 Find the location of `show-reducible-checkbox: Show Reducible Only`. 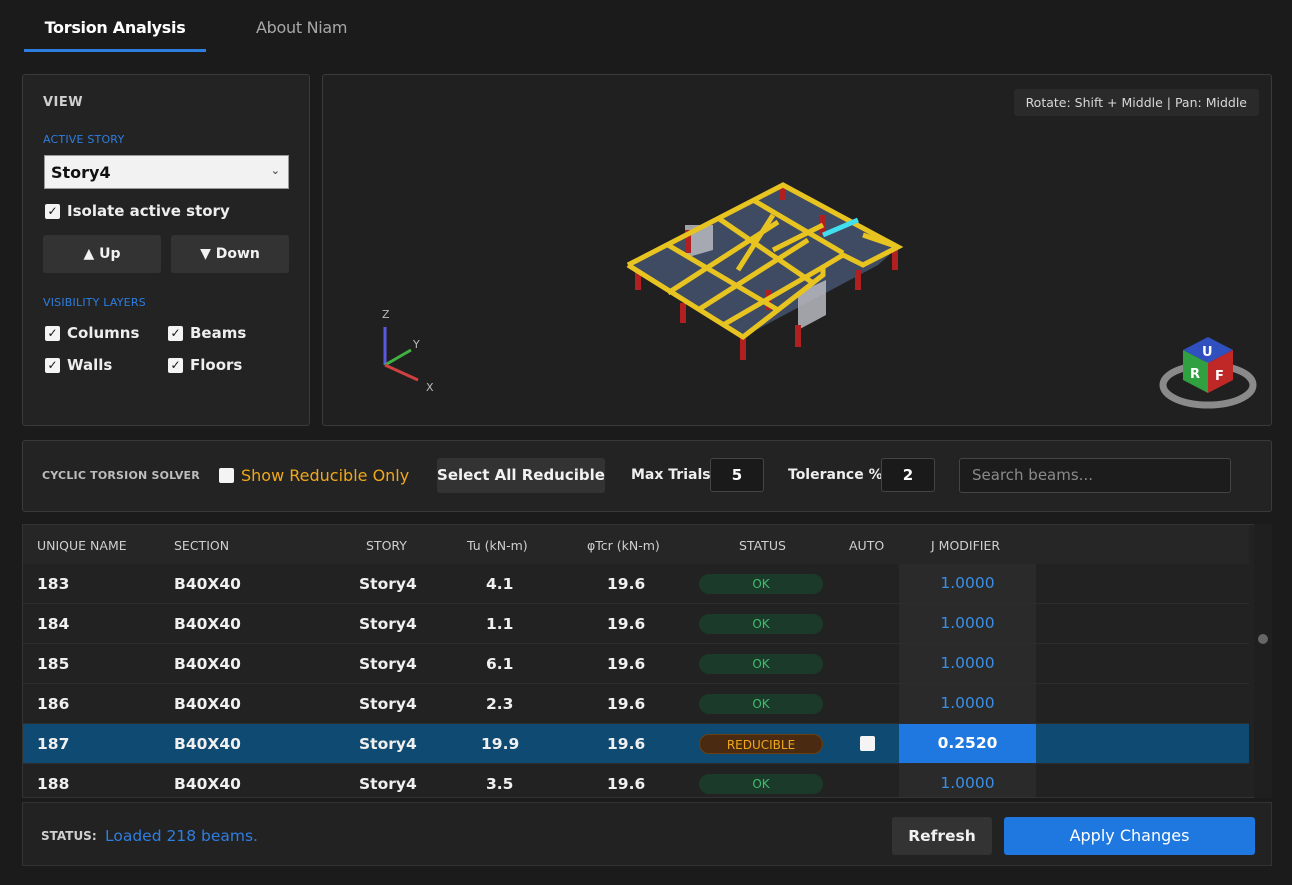

show-reducible-checkbox: Show Reducible Only is located at coordinates (314, 475).